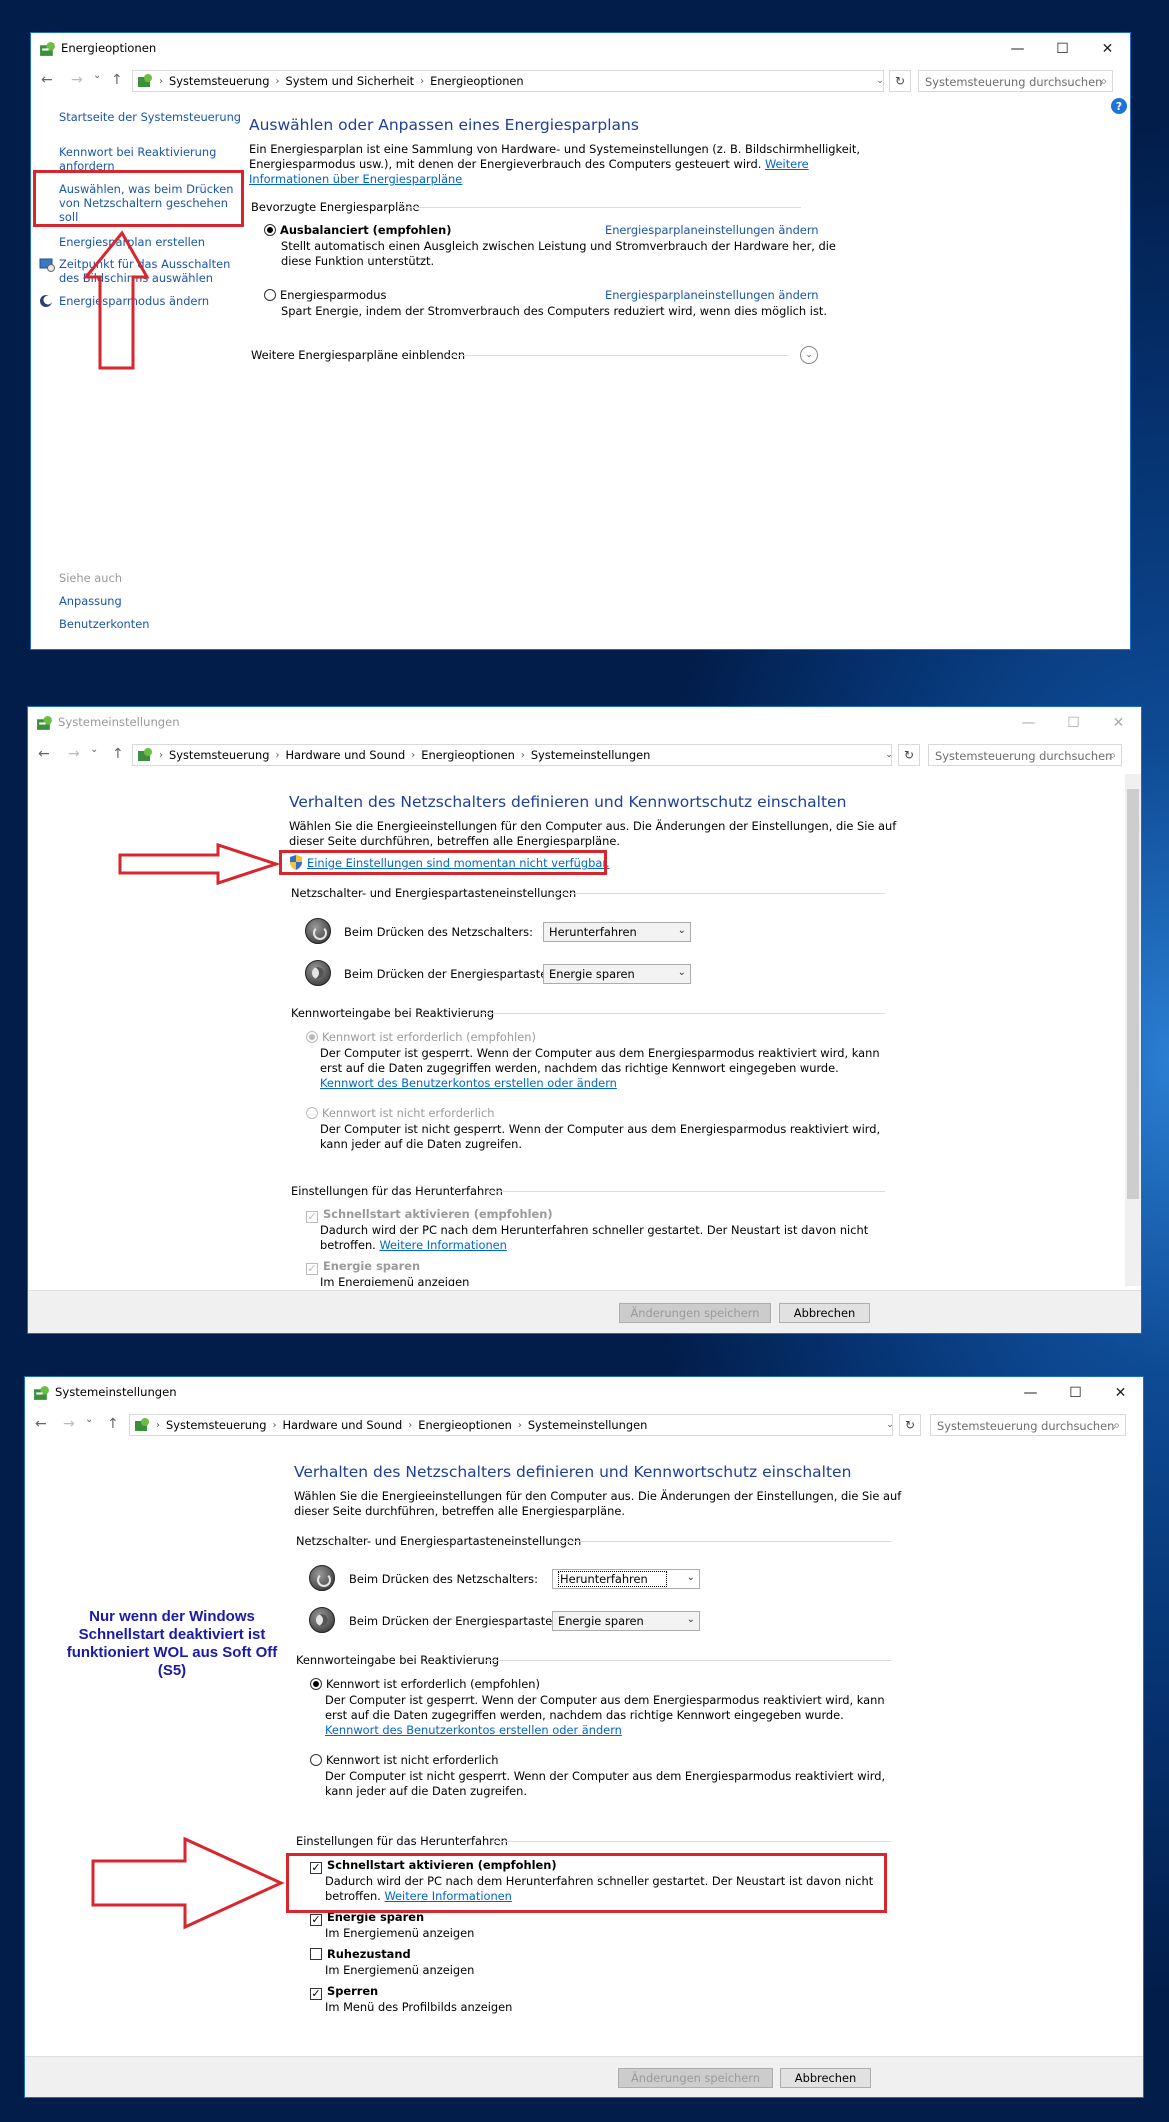  I want to click on link-benutzerkonten: Benutzerkonten, so click(104, 624).